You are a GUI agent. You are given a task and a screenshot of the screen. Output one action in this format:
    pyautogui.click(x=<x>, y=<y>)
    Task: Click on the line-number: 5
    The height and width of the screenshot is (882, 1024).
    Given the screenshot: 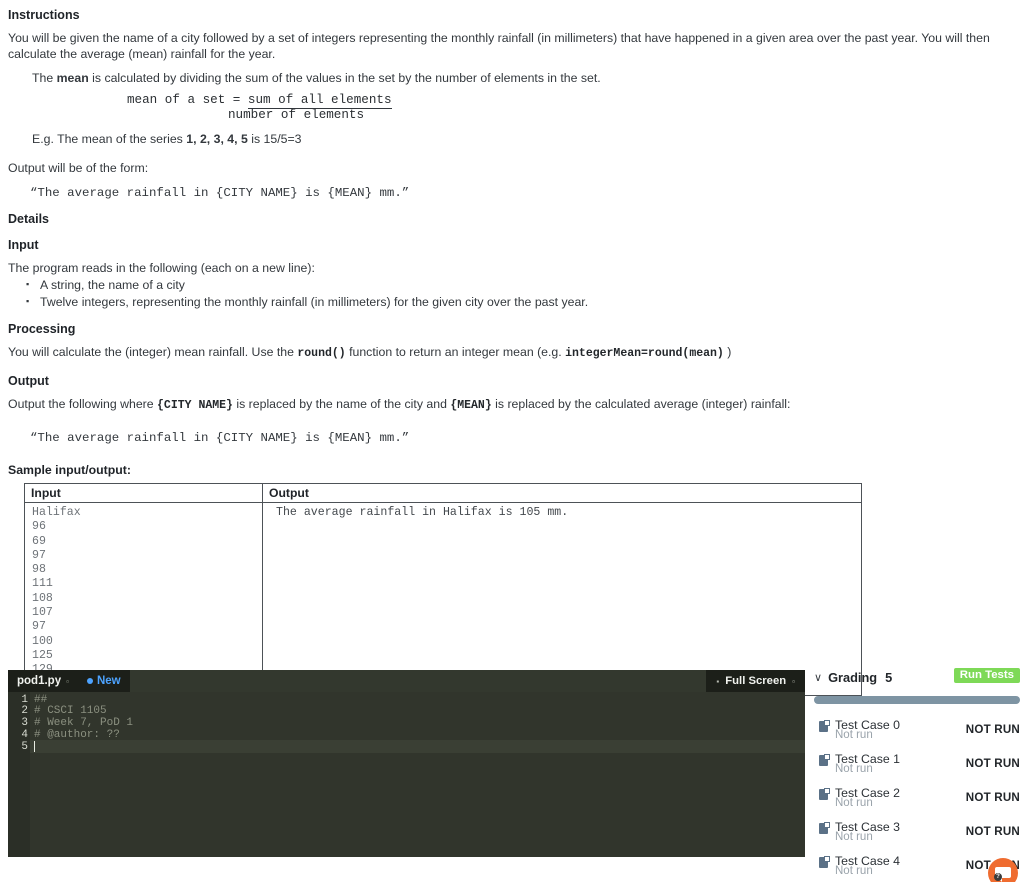 What is the action you would take?
    pyautogui.click(x=24, y=747)
    